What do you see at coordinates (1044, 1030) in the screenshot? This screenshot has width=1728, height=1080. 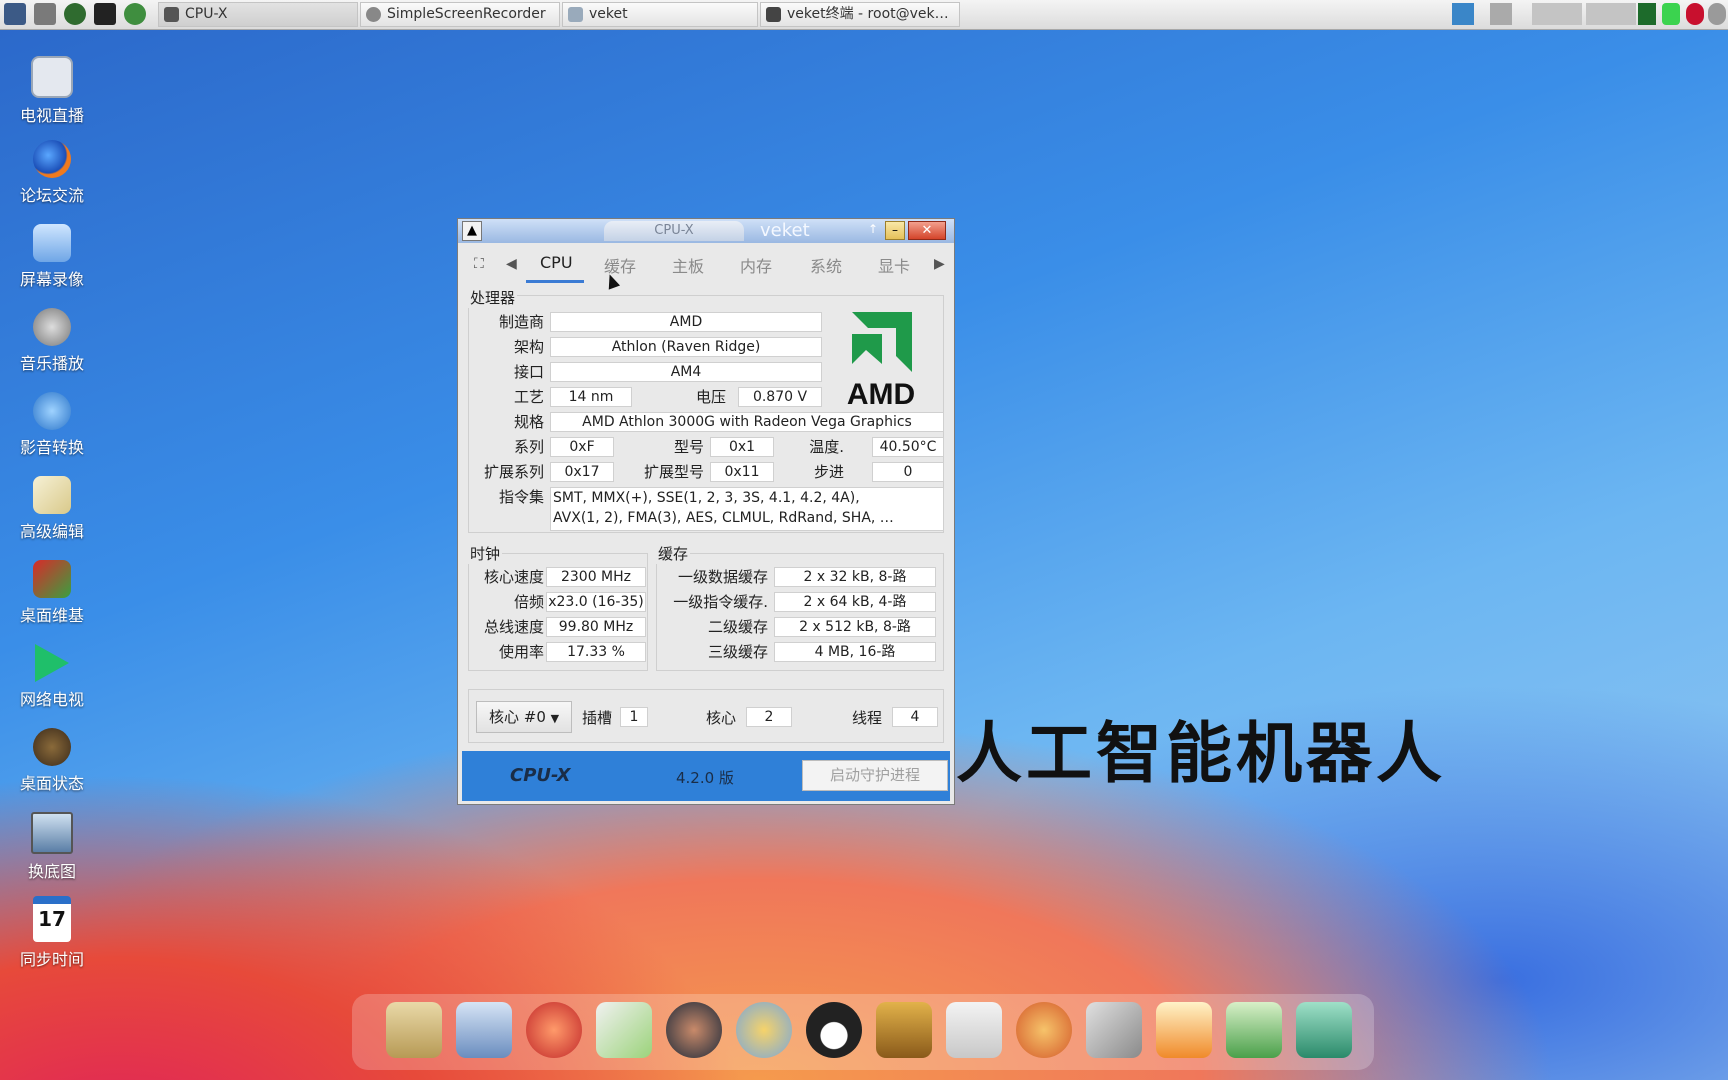 I see `dock-paint-icon` at bounding box center [1044, 1030].